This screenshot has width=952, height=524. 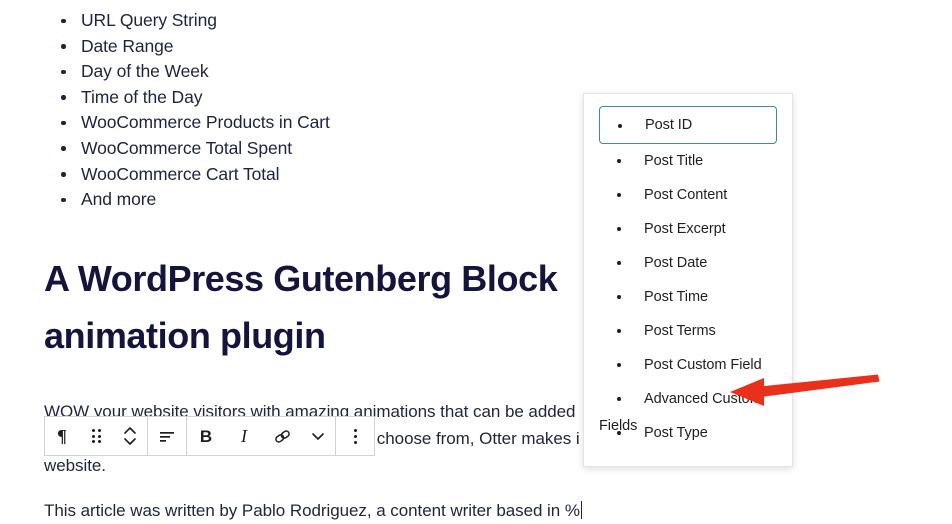 I want to click on list-item-label: WooCommerce Total Spent, so click(x=187, y=147).